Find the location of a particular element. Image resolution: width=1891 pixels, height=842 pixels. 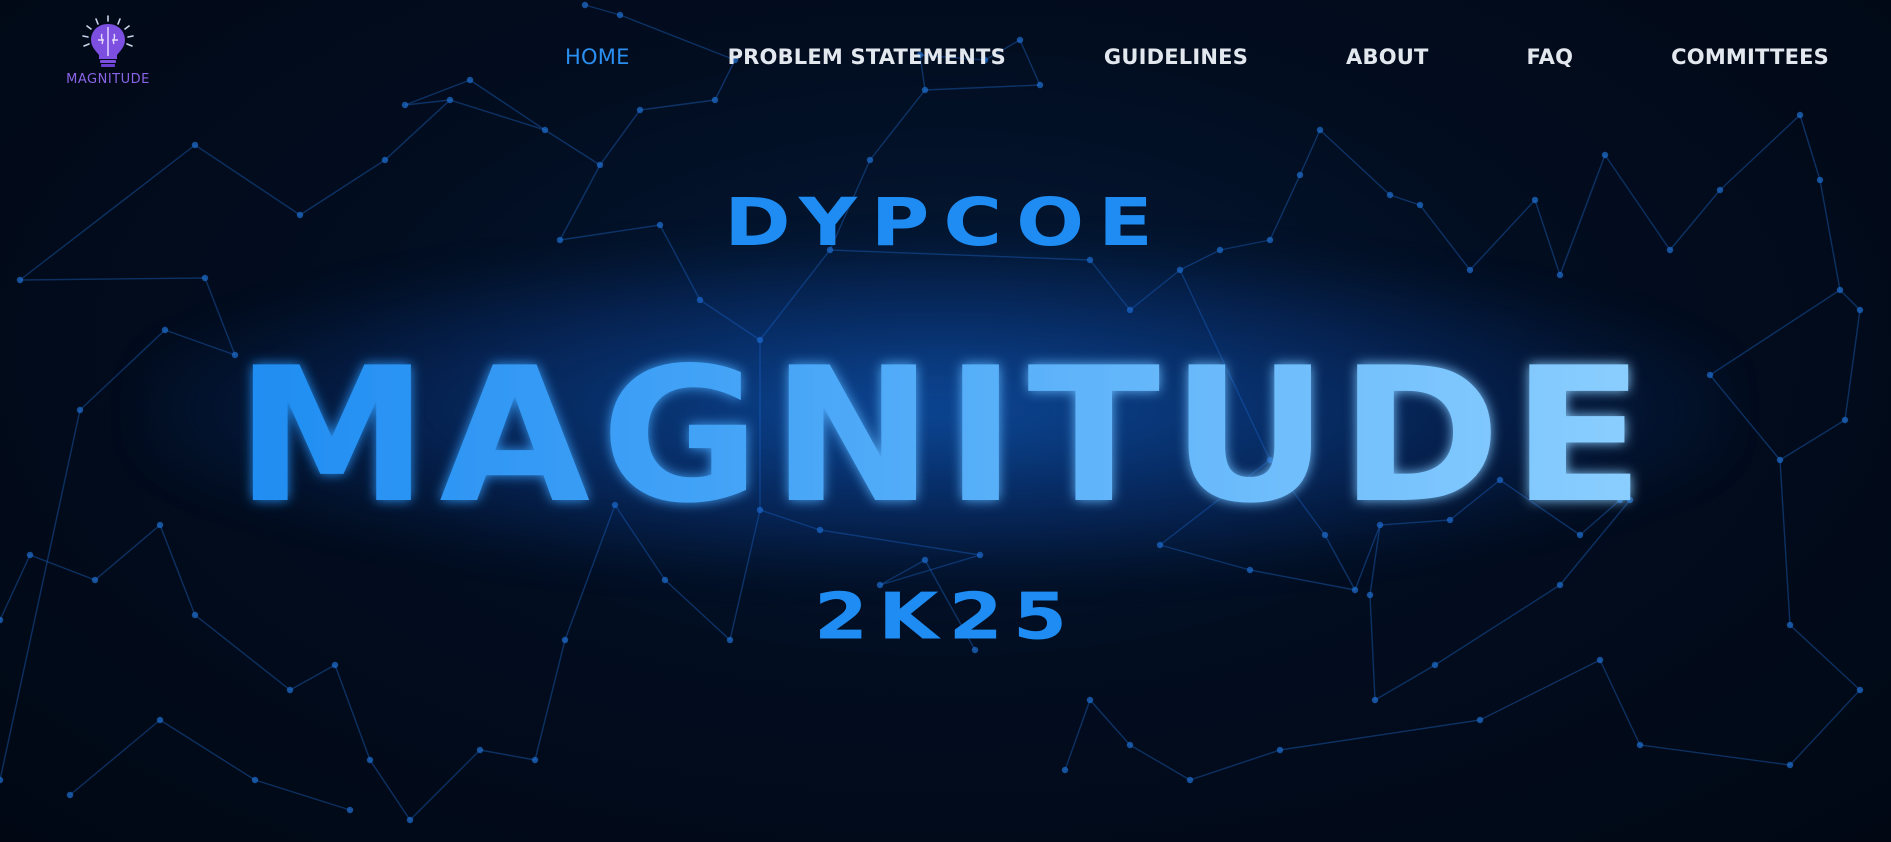

hero-post-title: 2K25 is located at coordinates (945, 617).